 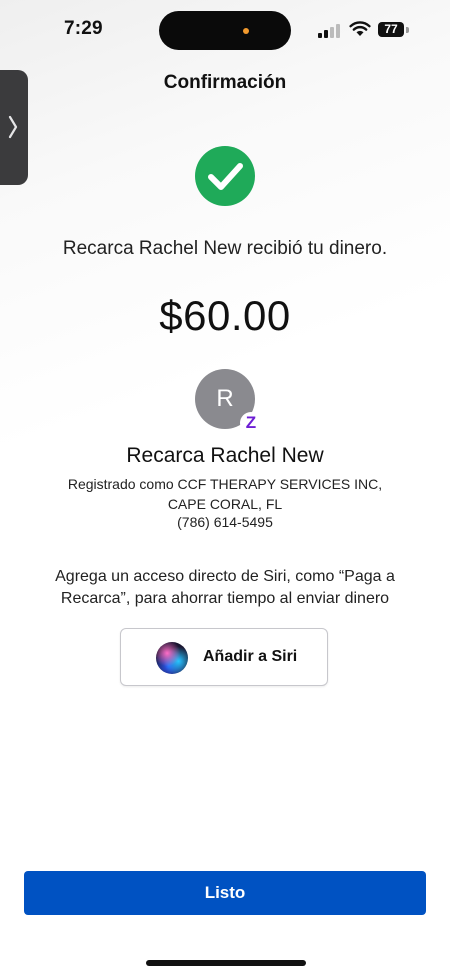 I want to click on add-to-siri-label: Añadir a Siri, so click(x=250, y=656).